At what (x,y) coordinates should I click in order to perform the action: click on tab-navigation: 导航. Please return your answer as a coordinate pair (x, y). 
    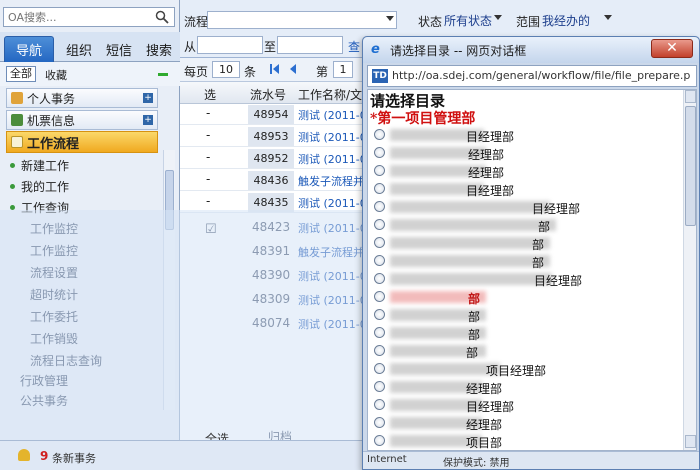
    Looking at the image, I should click on (29, 49).